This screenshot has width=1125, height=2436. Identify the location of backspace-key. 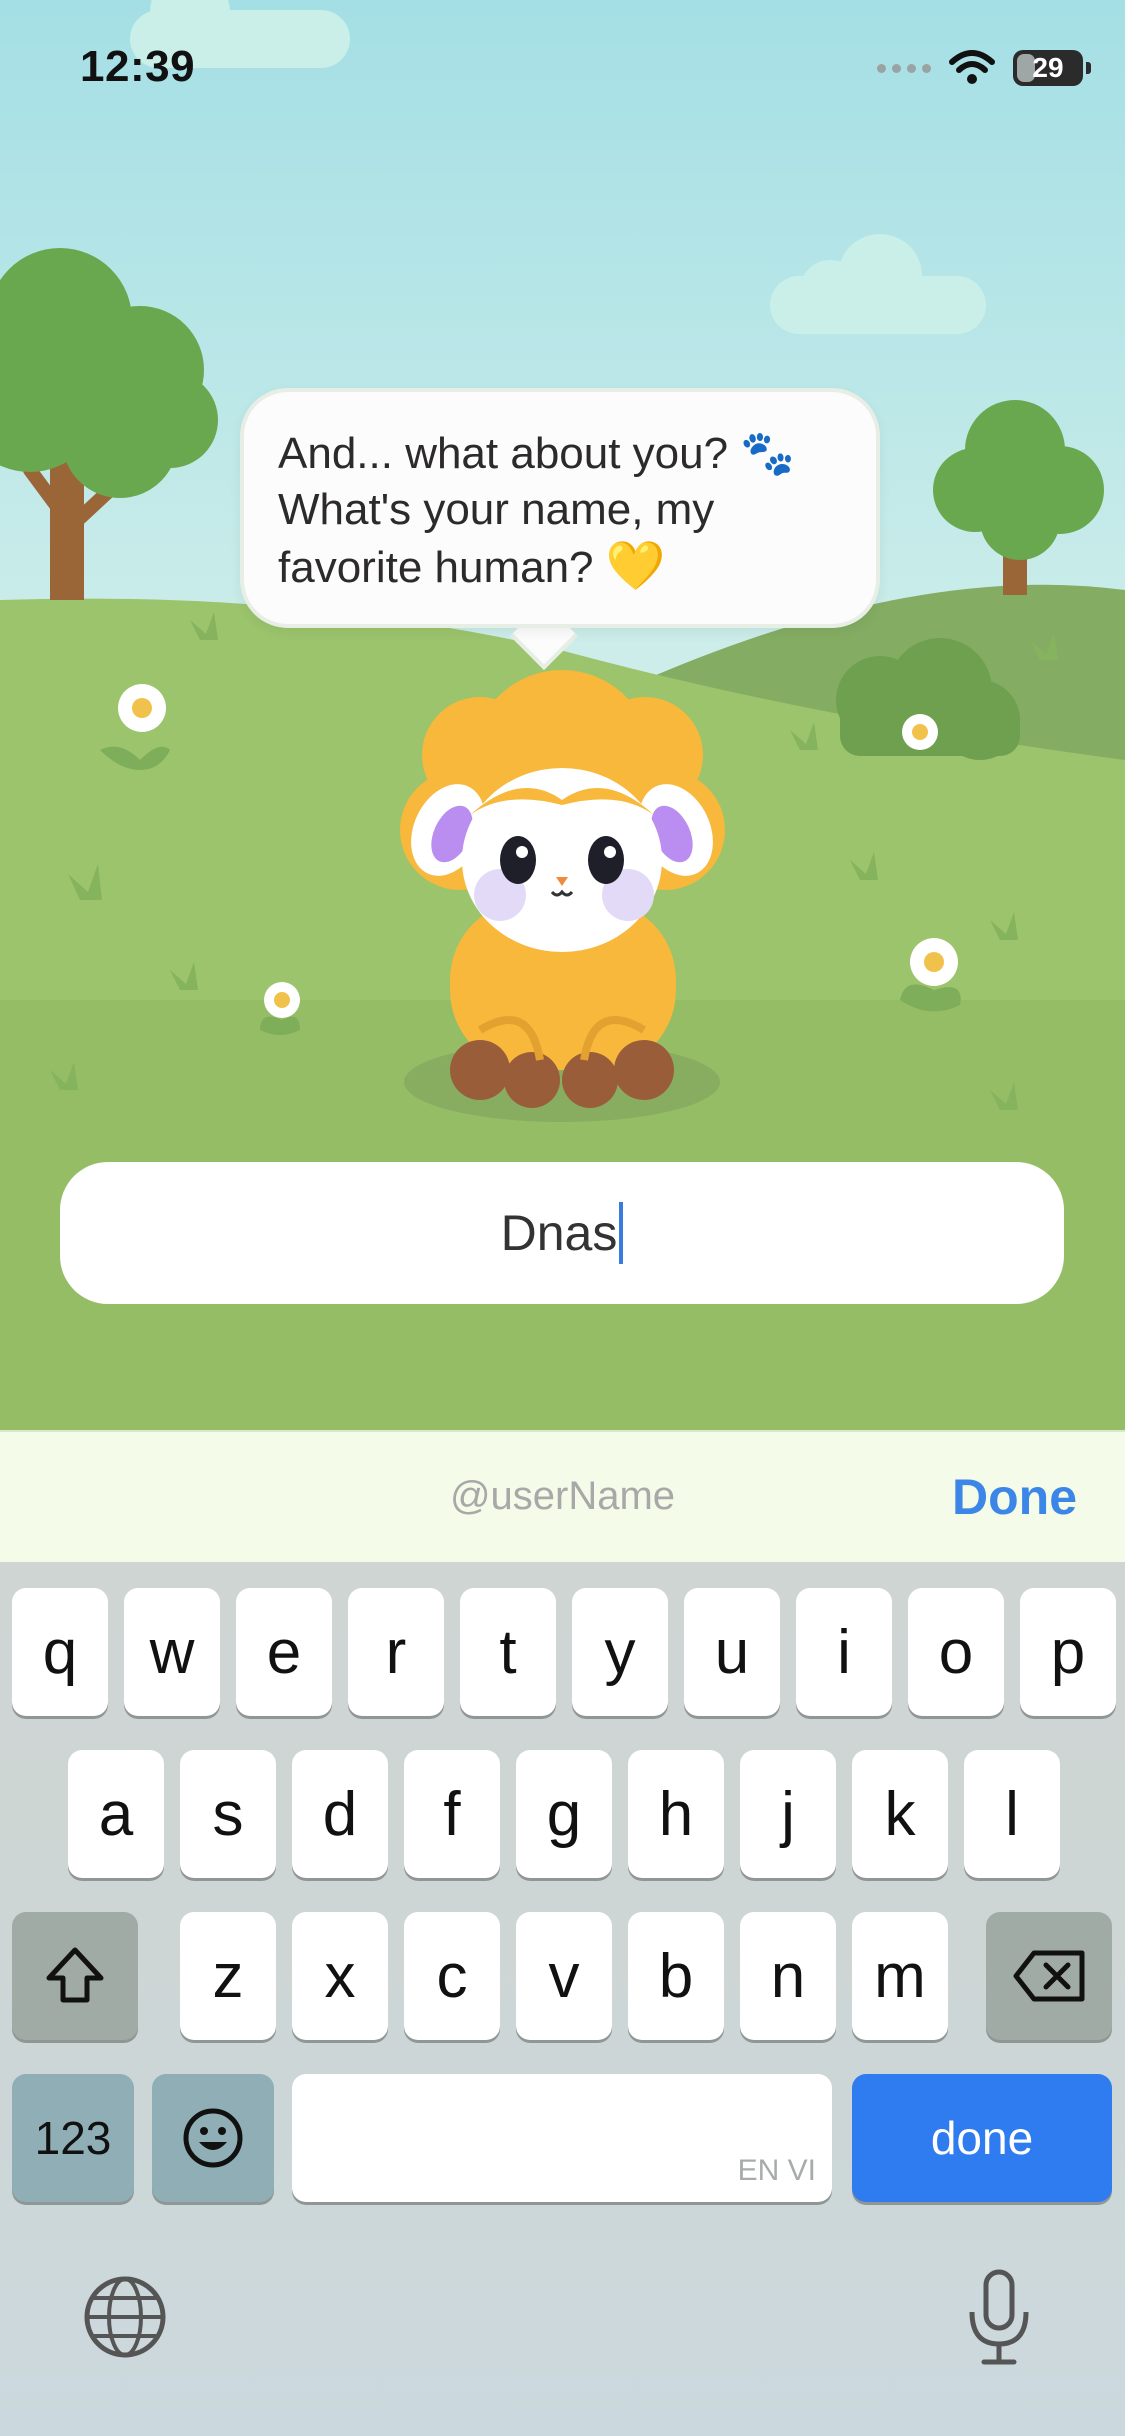
(1049, 1976).